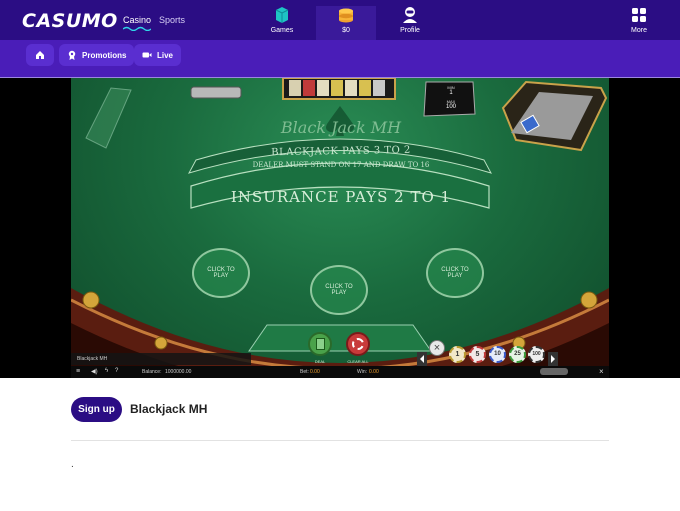 Image resolution: width=680 pixels, height=511 pixels. I want to click on clear-all-label: CLEAR ALL, so click(358, 361).